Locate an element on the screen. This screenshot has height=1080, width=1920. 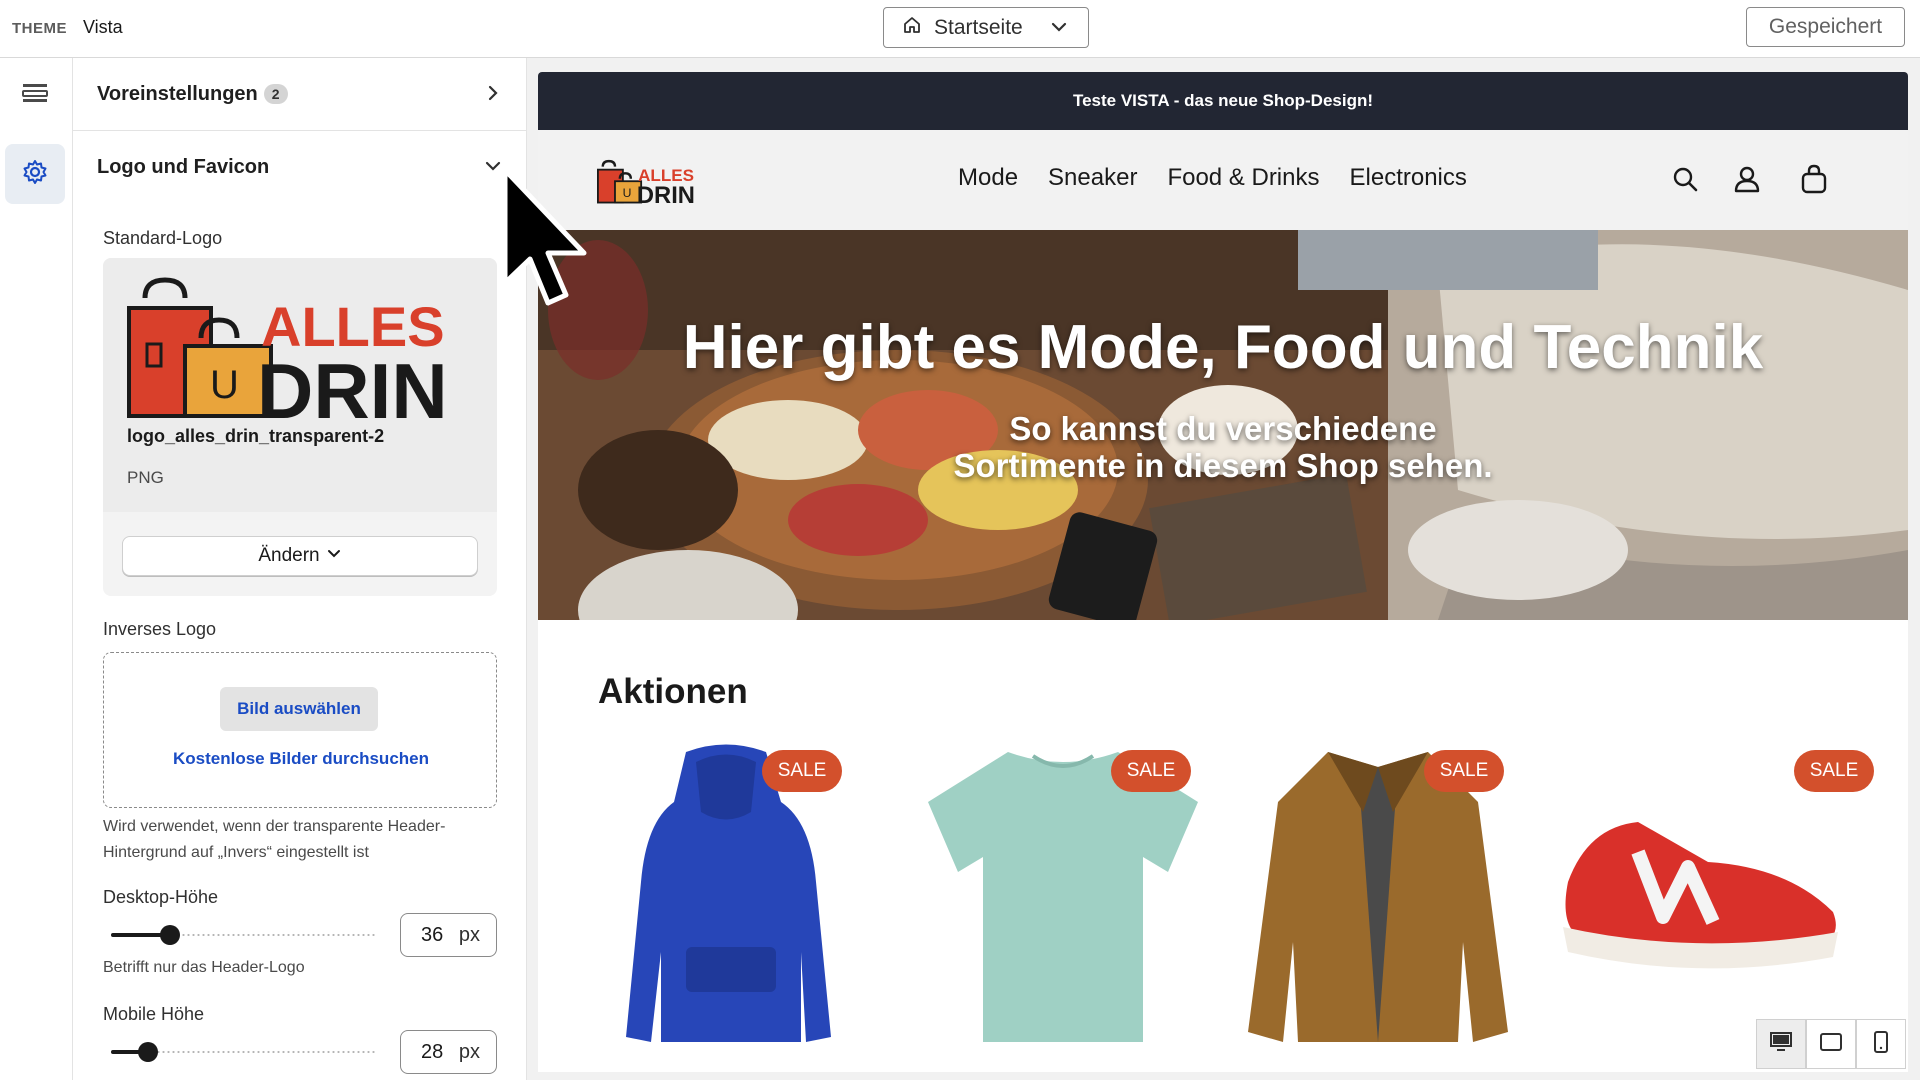
top-bar: THEME Vista Startseite Gespeichert is located at coordinates (960, 29).